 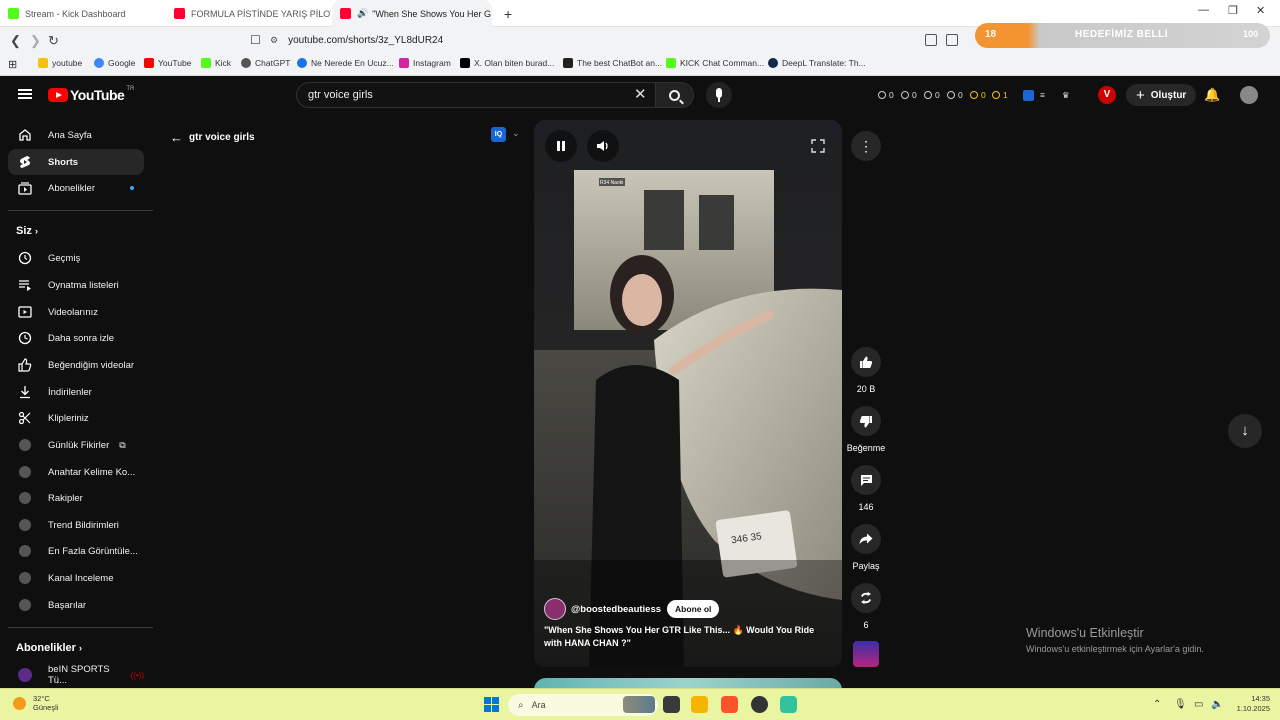 I want to click on share-button: Paylaş, so click(x=866, y=547).